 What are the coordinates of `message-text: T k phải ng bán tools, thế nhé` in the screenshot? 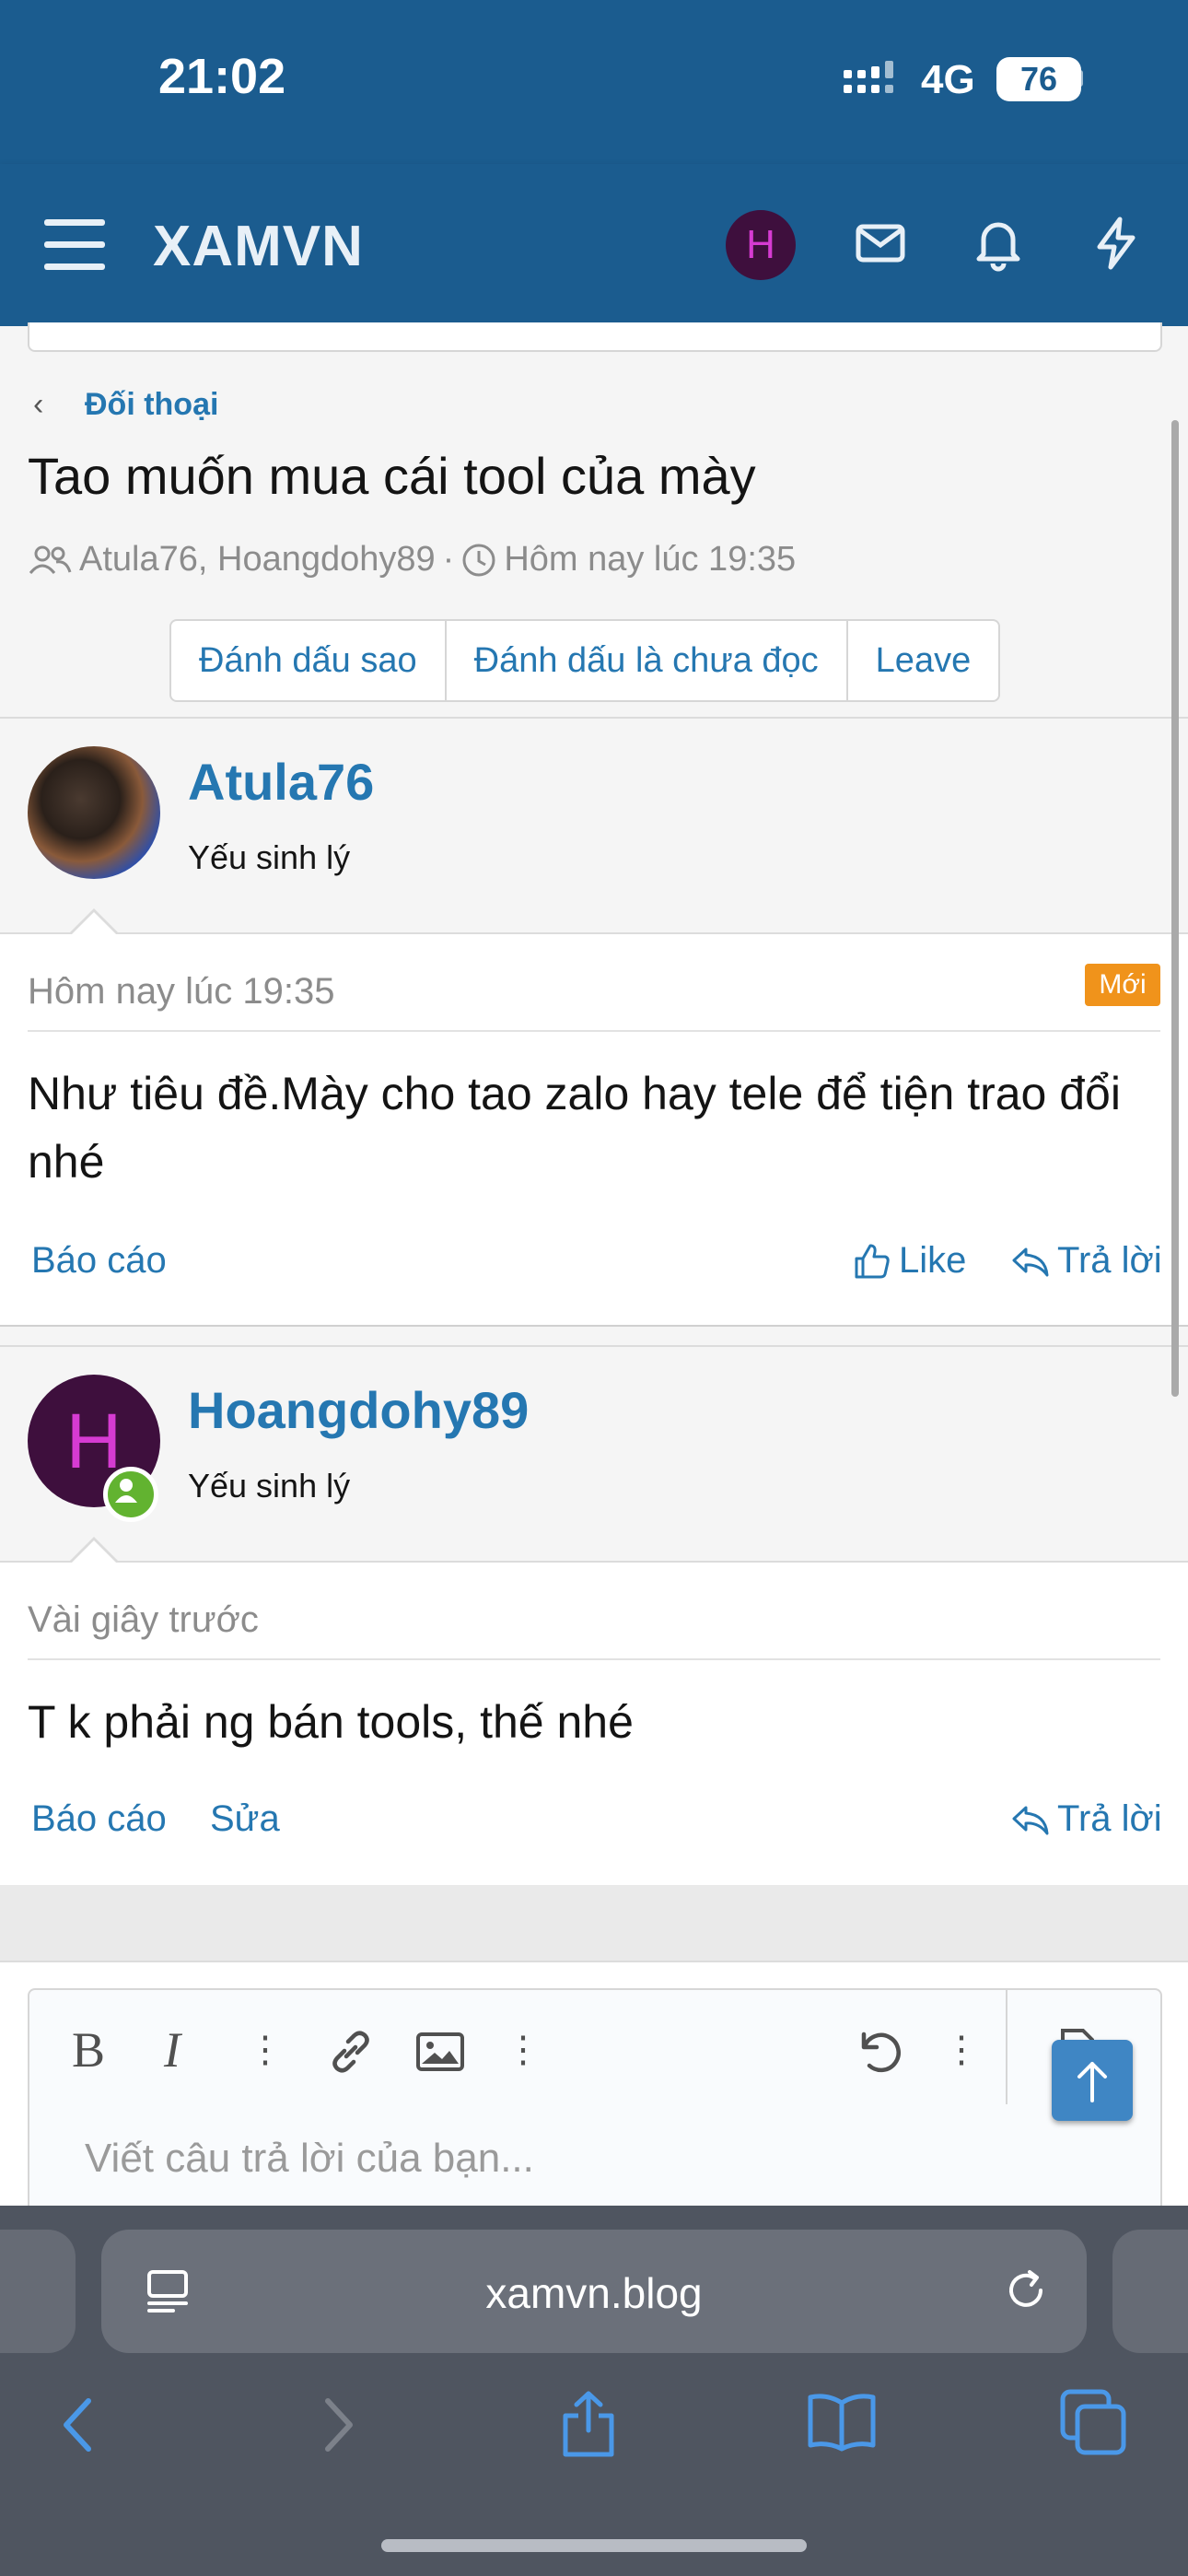 It's located at (331, 1722).